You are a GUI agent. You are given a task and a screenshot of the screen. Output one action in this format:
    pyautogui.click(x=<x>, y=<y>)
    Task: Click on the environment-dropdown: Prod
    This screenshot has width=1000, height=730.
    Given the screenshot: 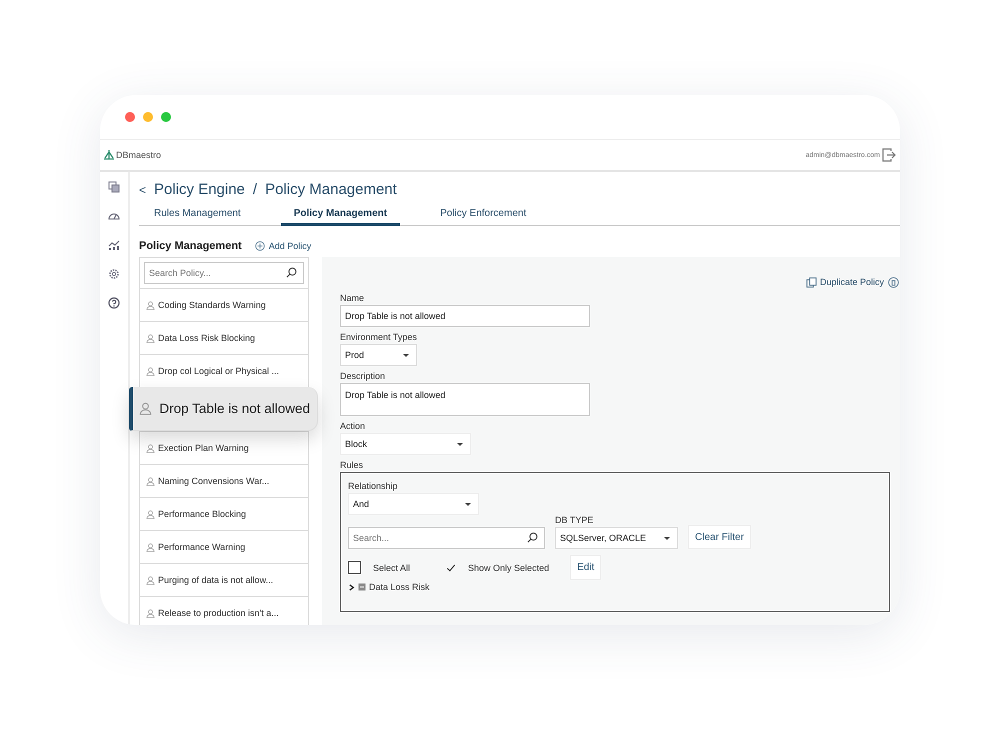 What is the action you would take?
    pyautogui.click(x=378, y=355)
    